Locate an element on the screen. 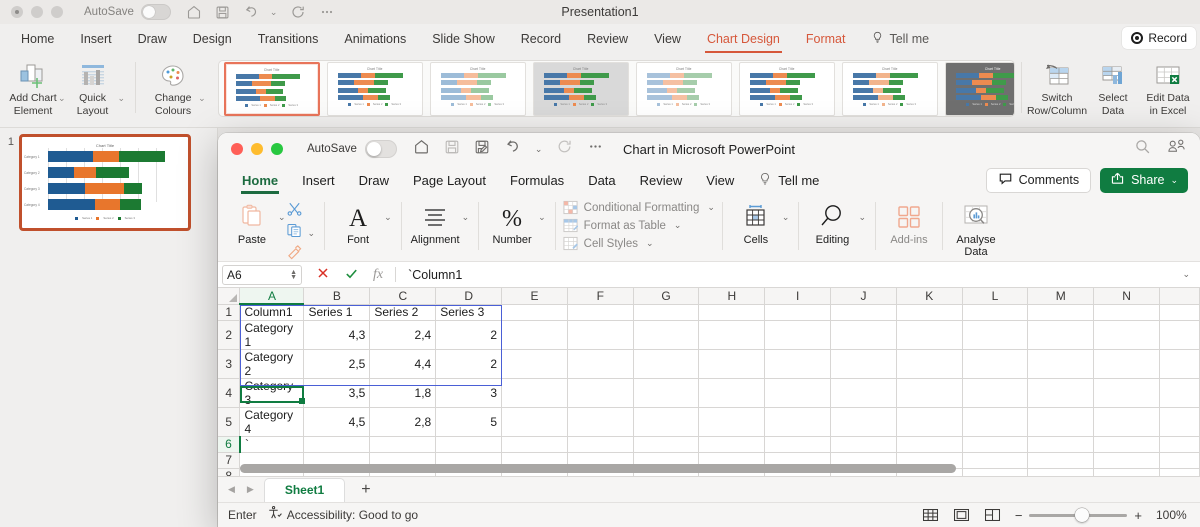  cell-e6 is located at coordinates (534, 444).